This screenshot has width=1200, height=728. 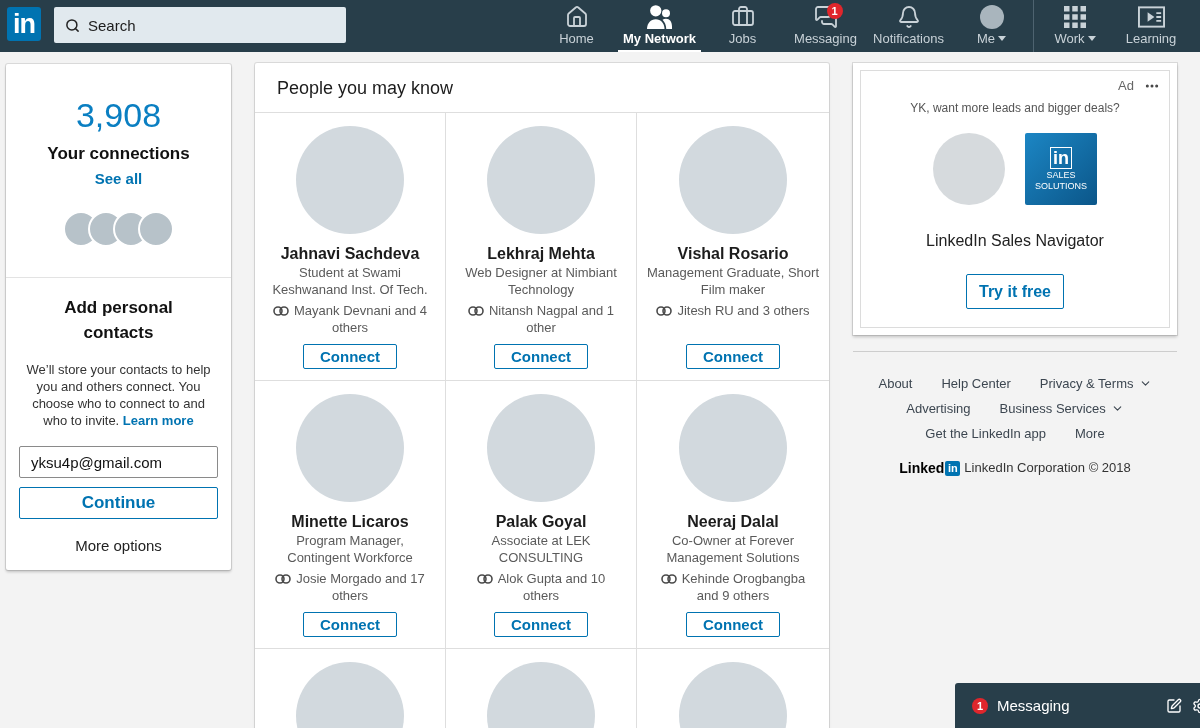 I want to click on copyright-text: LinkedIn Corporation © 2018, so click(x=1047, y=468).